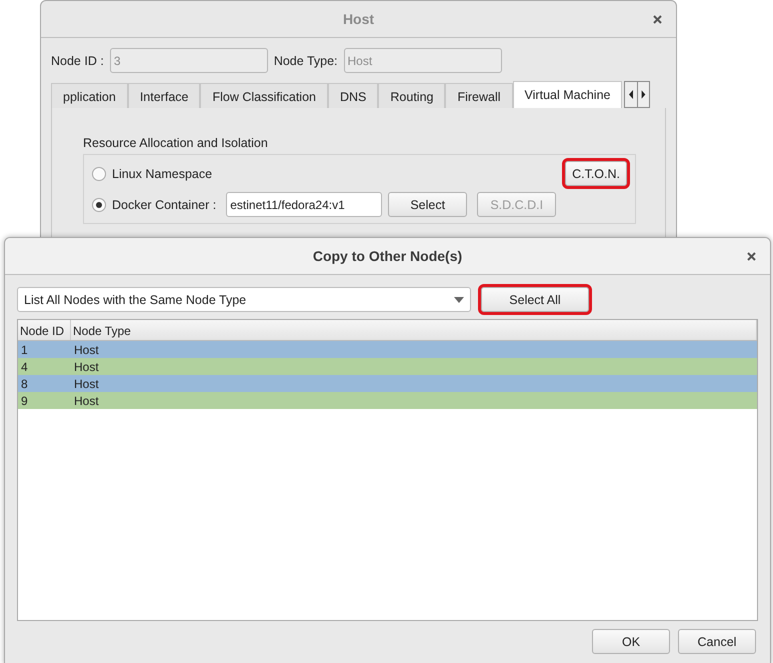 Image resolution: width=773 pixels, height=663 pixels. I want to click on dialog-button: Cancel, so click(717, 641).